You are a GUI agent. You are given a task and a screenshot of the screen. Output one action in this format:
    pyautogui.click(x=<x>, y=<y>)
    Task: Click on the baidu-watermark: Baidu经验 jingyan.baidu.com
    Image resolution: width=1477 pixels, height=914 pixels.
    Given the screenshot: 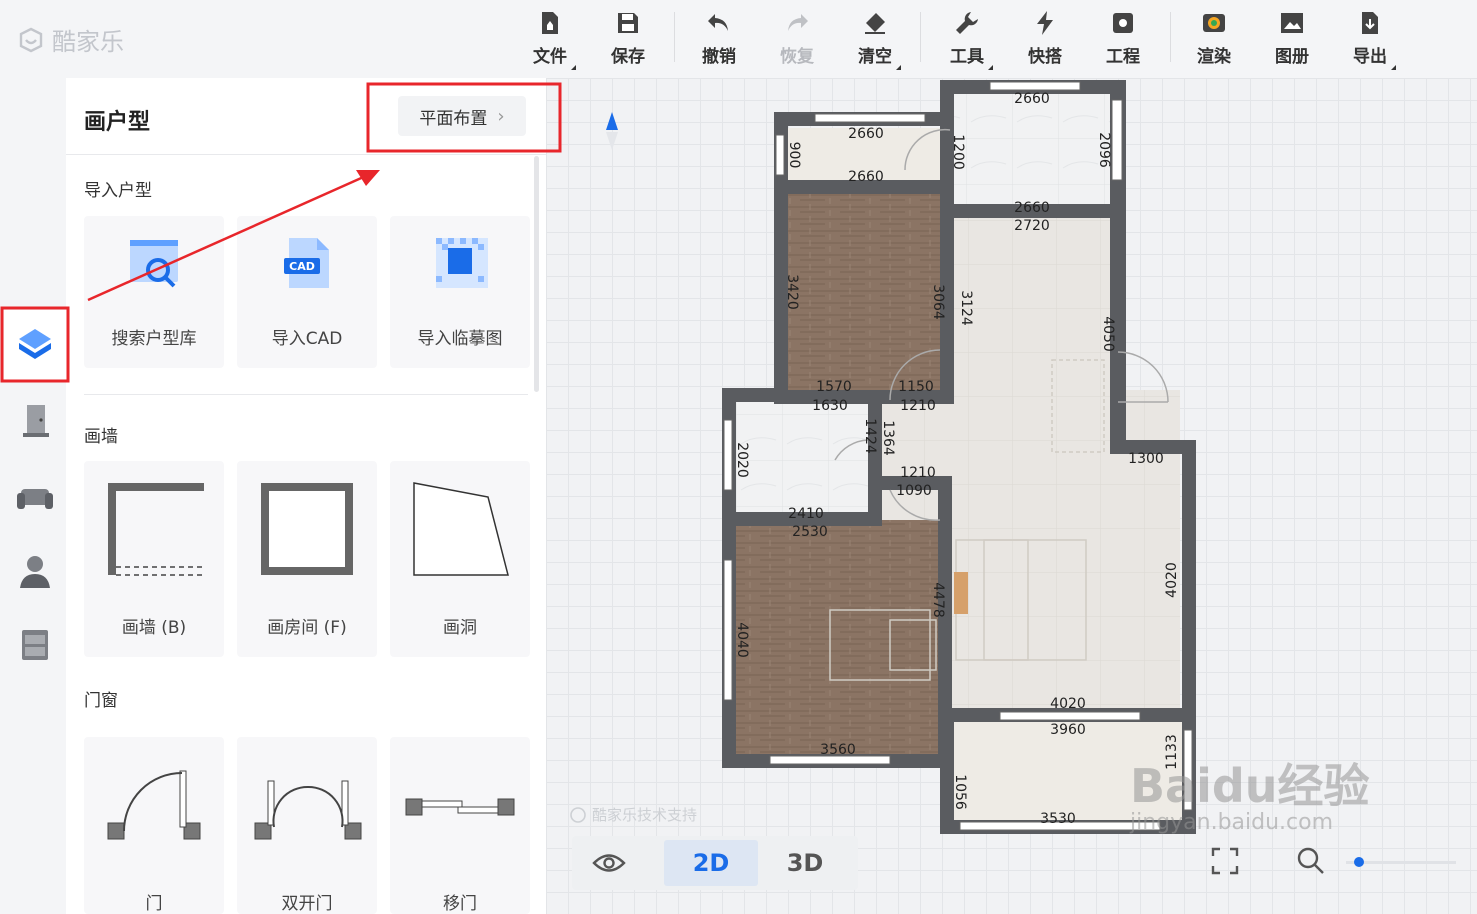 What is the action you would take?
    pyautogui.click(x=1250, y=792)
    